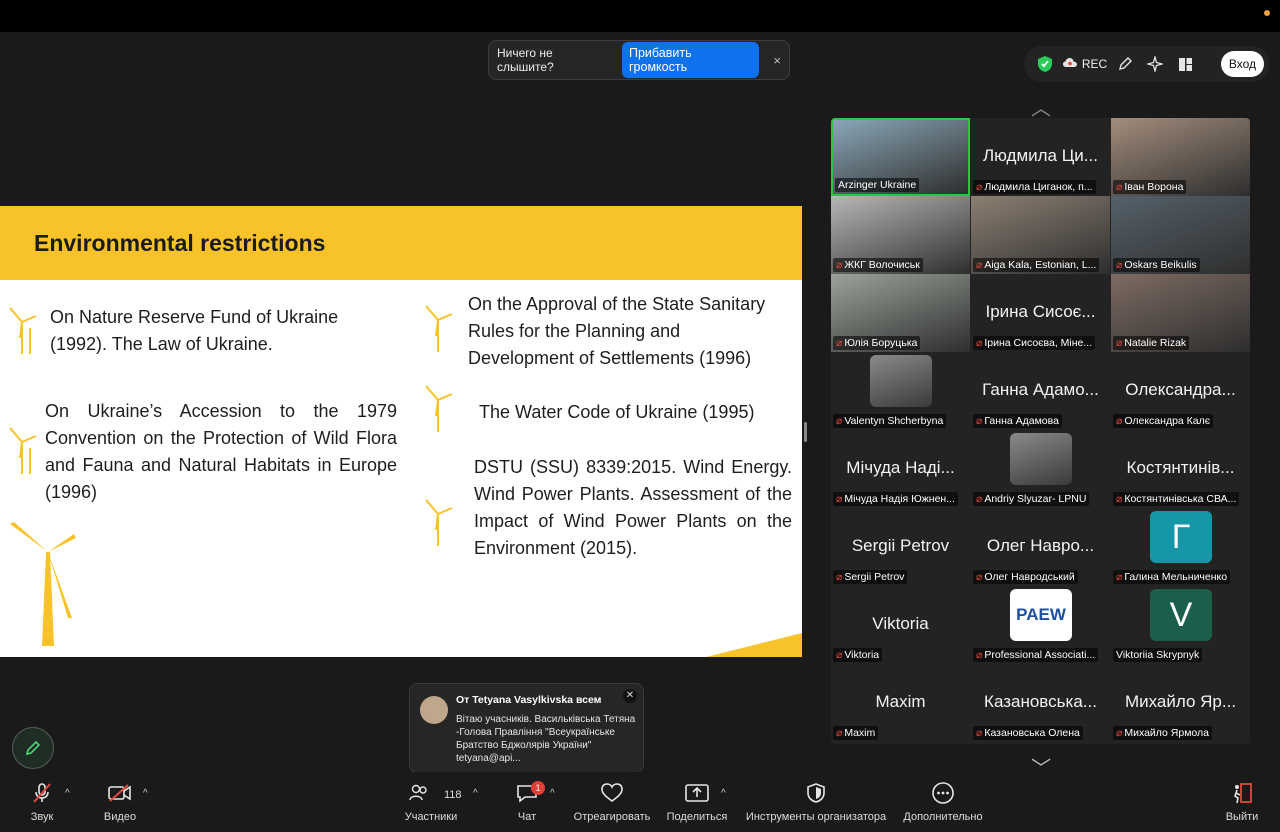  Describe the element at coordinates (900, 391) in the screenshot. I see `participant-tile: ⌀ Valentyn Shcherbyna` at that location.